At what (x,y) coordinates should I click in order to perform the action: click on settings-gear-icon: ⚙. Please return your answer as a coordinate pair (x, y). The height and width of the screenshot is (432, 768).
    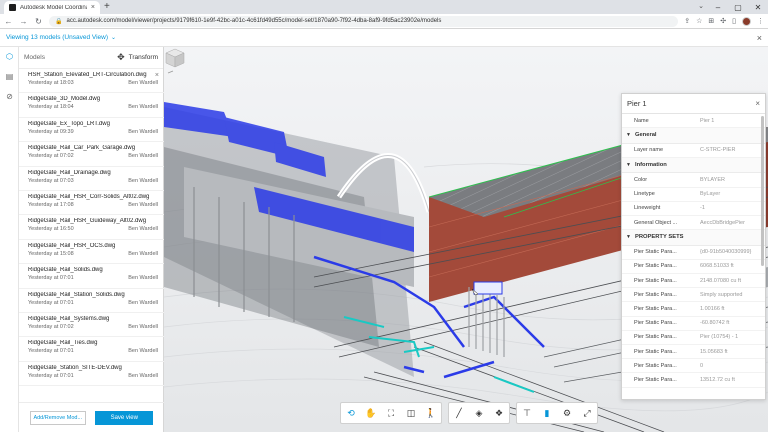
    Looking at the image, I should click on (567, 413).